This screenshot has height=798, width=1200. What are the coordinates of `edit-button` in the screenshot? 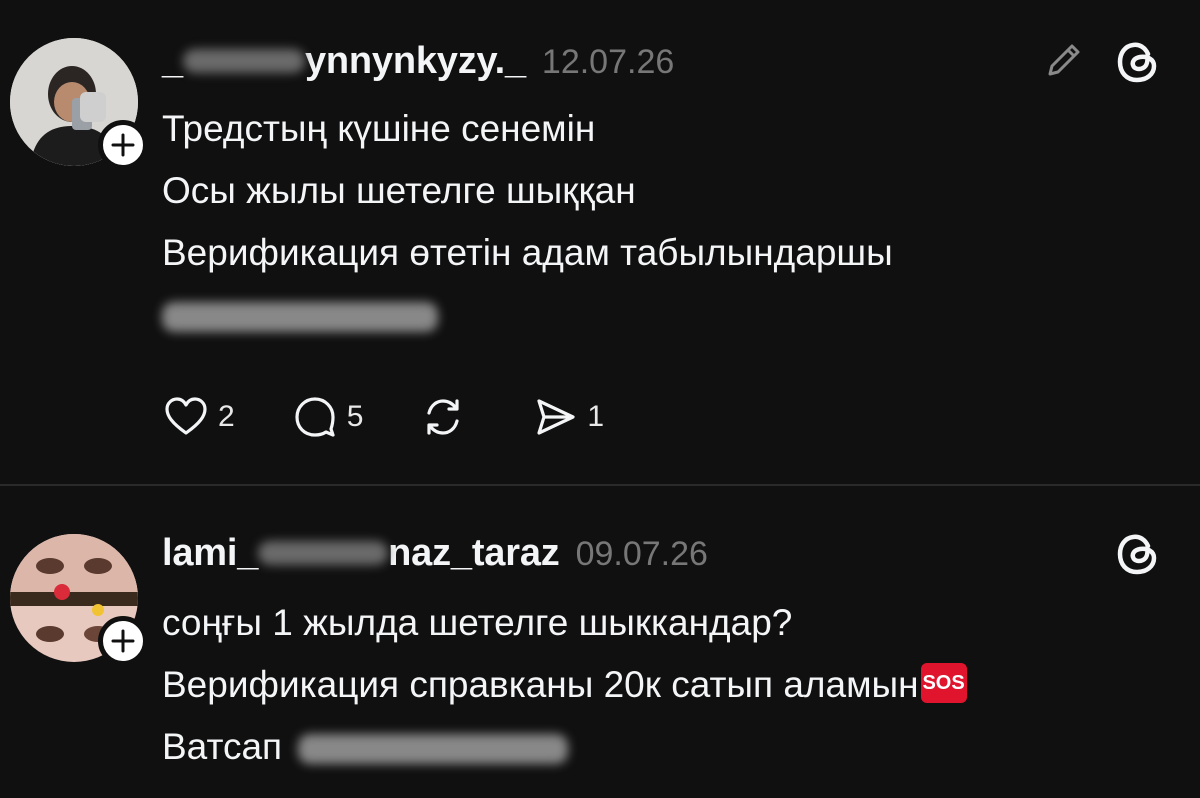 It's located at (1064, 60).